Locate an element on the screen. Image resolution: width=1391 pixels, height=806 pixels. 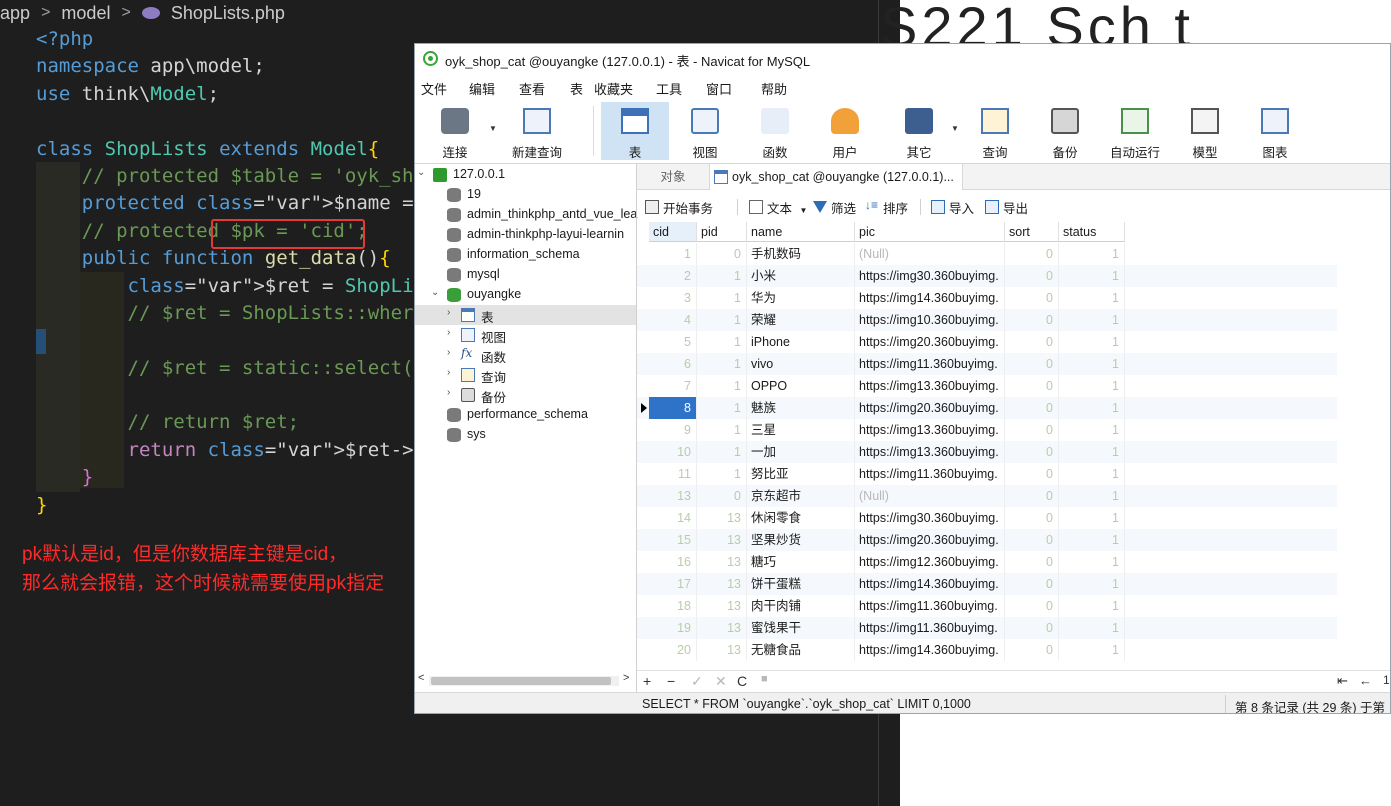
table-cell-name: 三星 is located at coordinates (801, 430).